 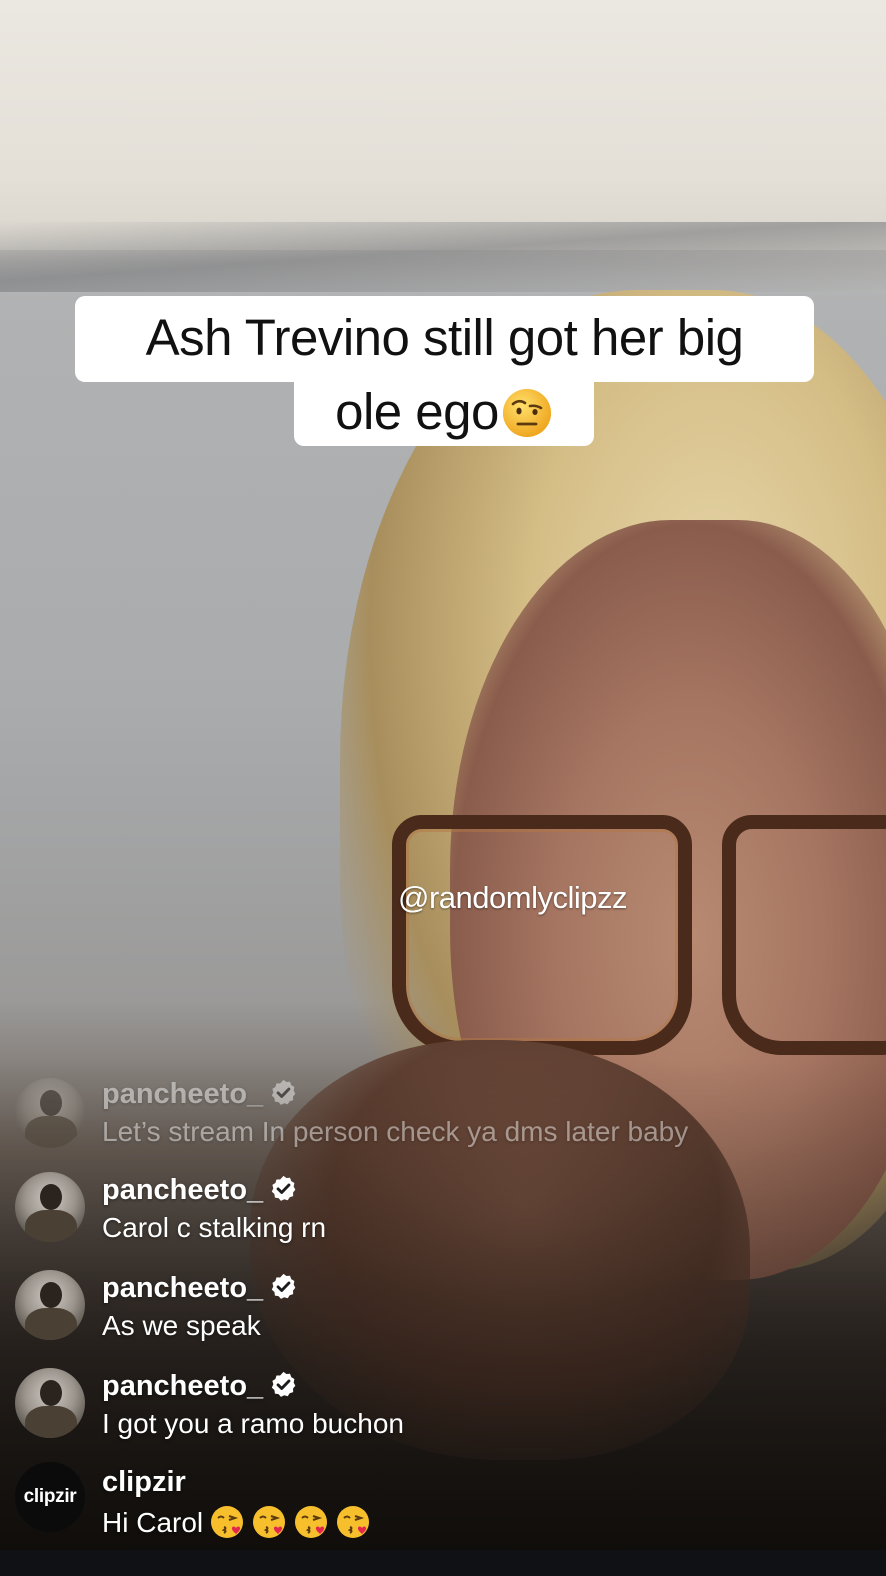 I want to click on caption-line-2: ole ego, so click(x=444, y=412).